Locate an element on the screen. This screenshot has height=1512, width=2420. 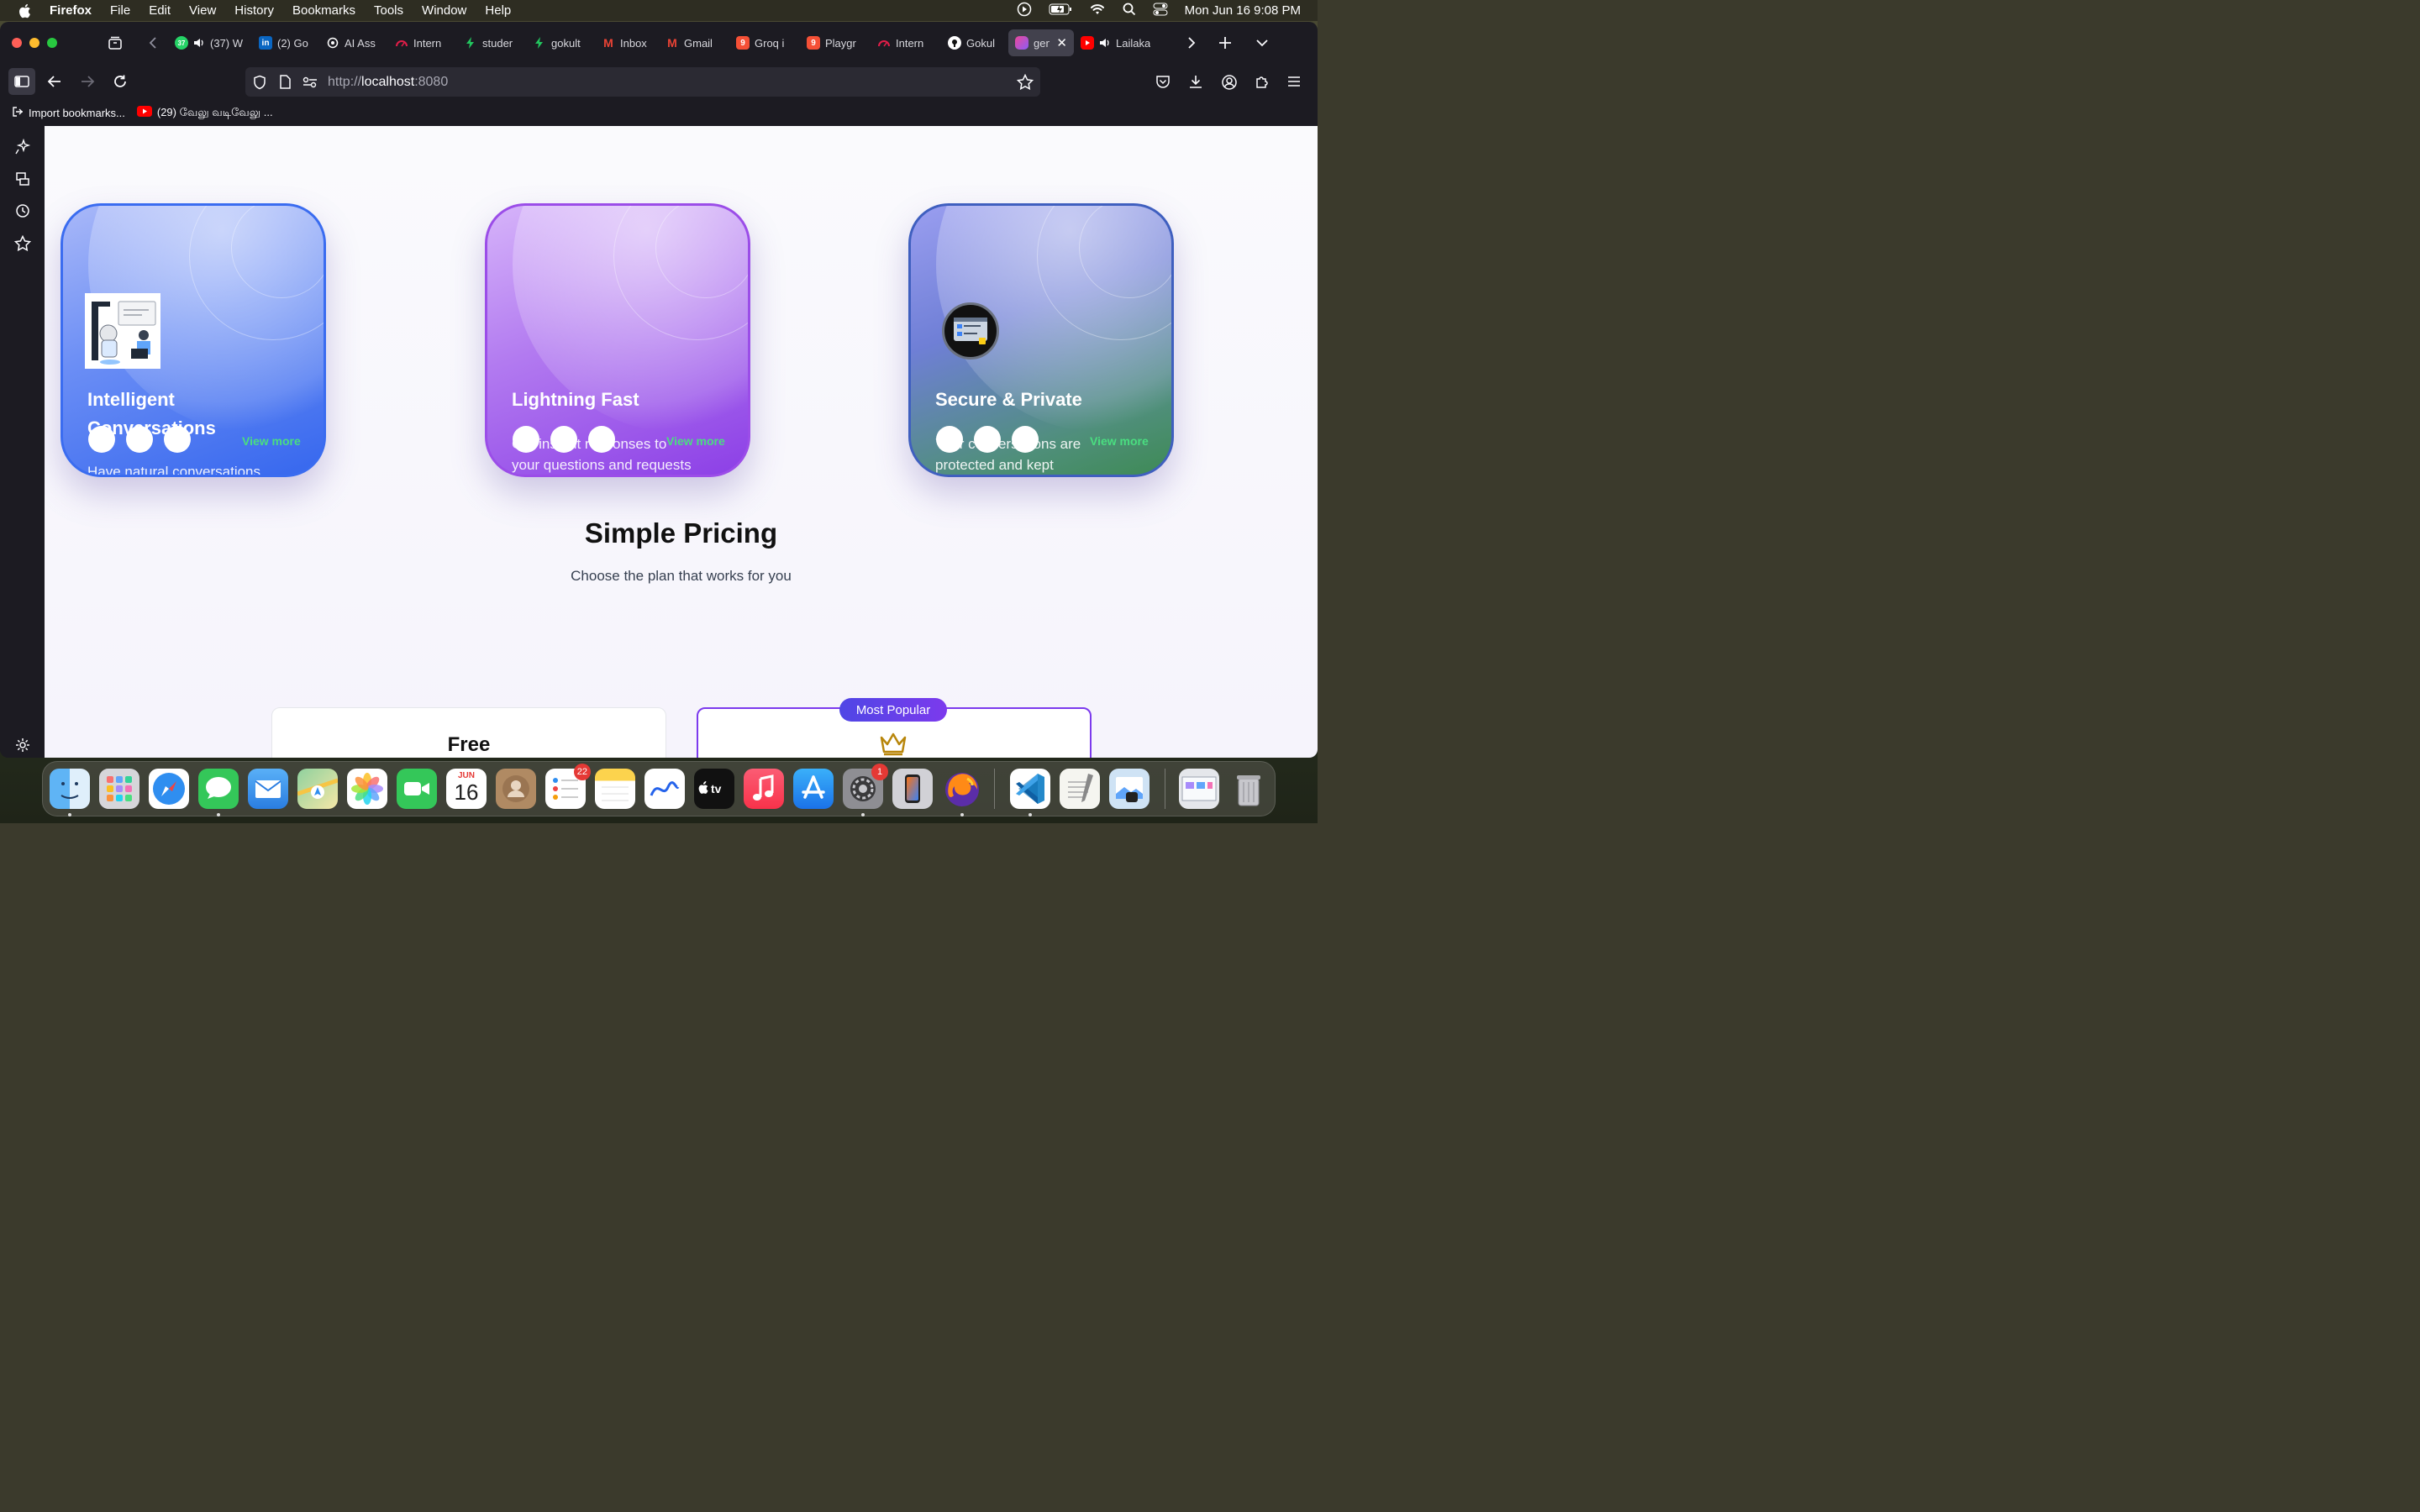
messages-icon is located at coordinates (218, 789).